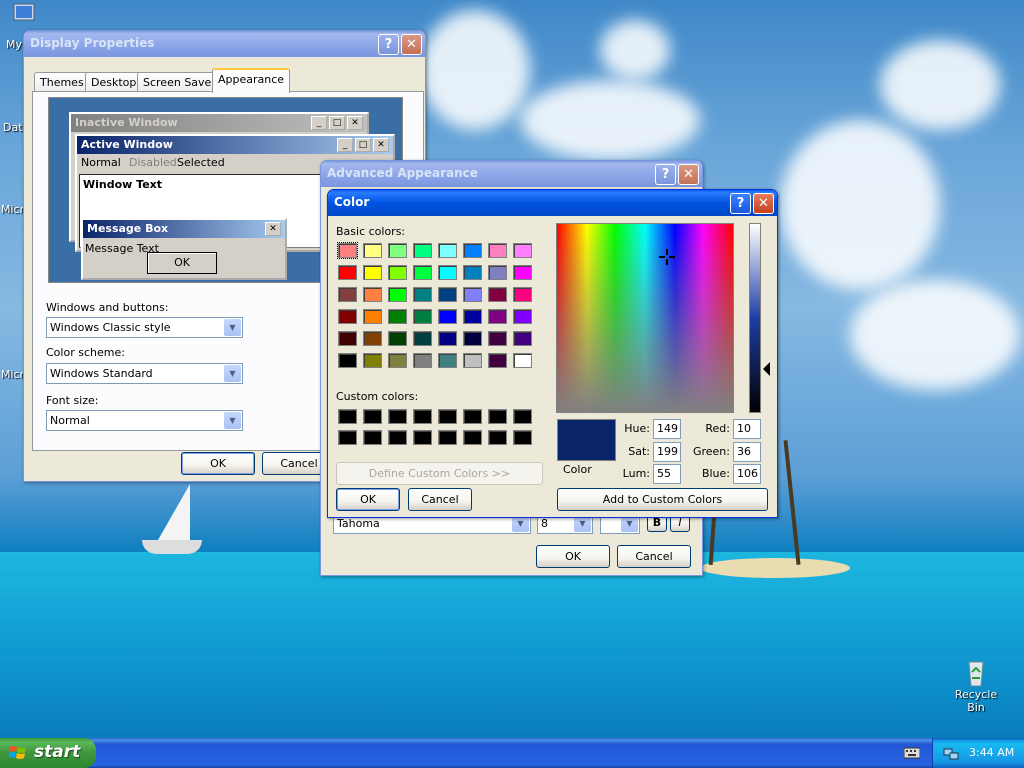 This screenshot has width=1024, height=768. Describe the element at coordinates (747, 474) in the screenshot. I see `blue-field: 106` at that location.